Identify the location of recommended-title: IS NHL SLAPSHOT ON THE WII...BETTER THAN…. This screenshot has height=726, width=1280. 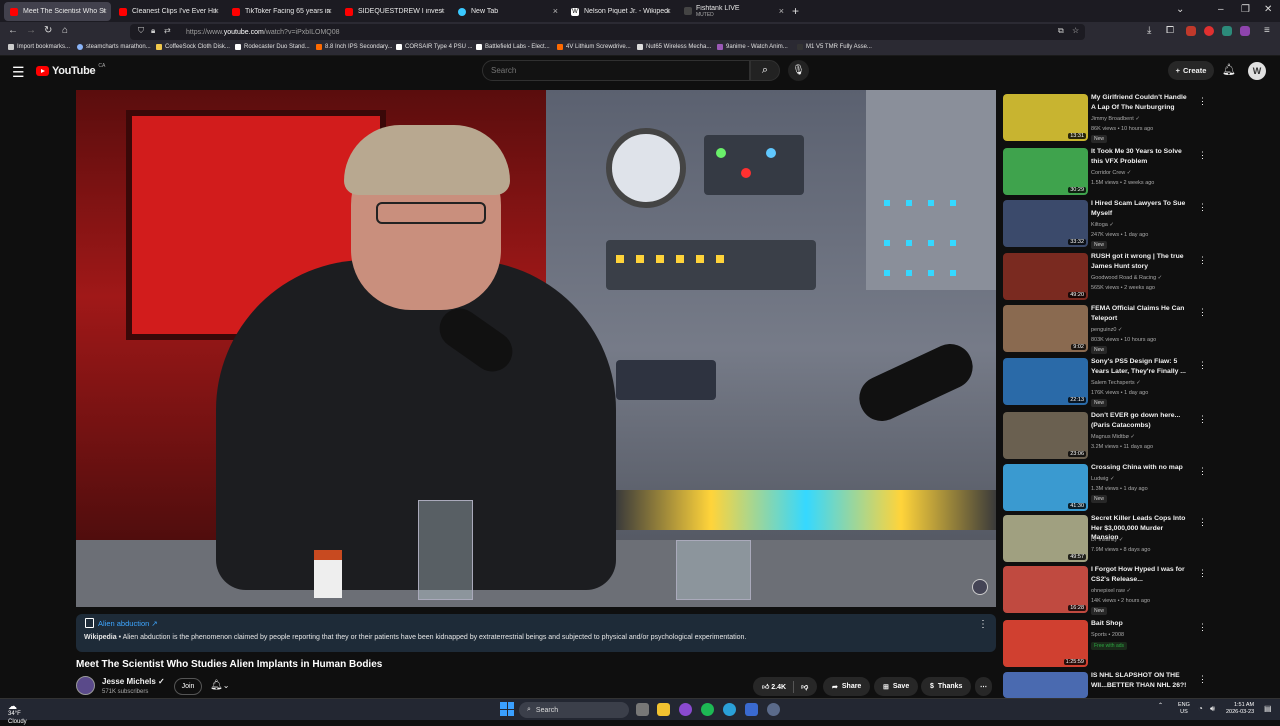
(1139, 681).